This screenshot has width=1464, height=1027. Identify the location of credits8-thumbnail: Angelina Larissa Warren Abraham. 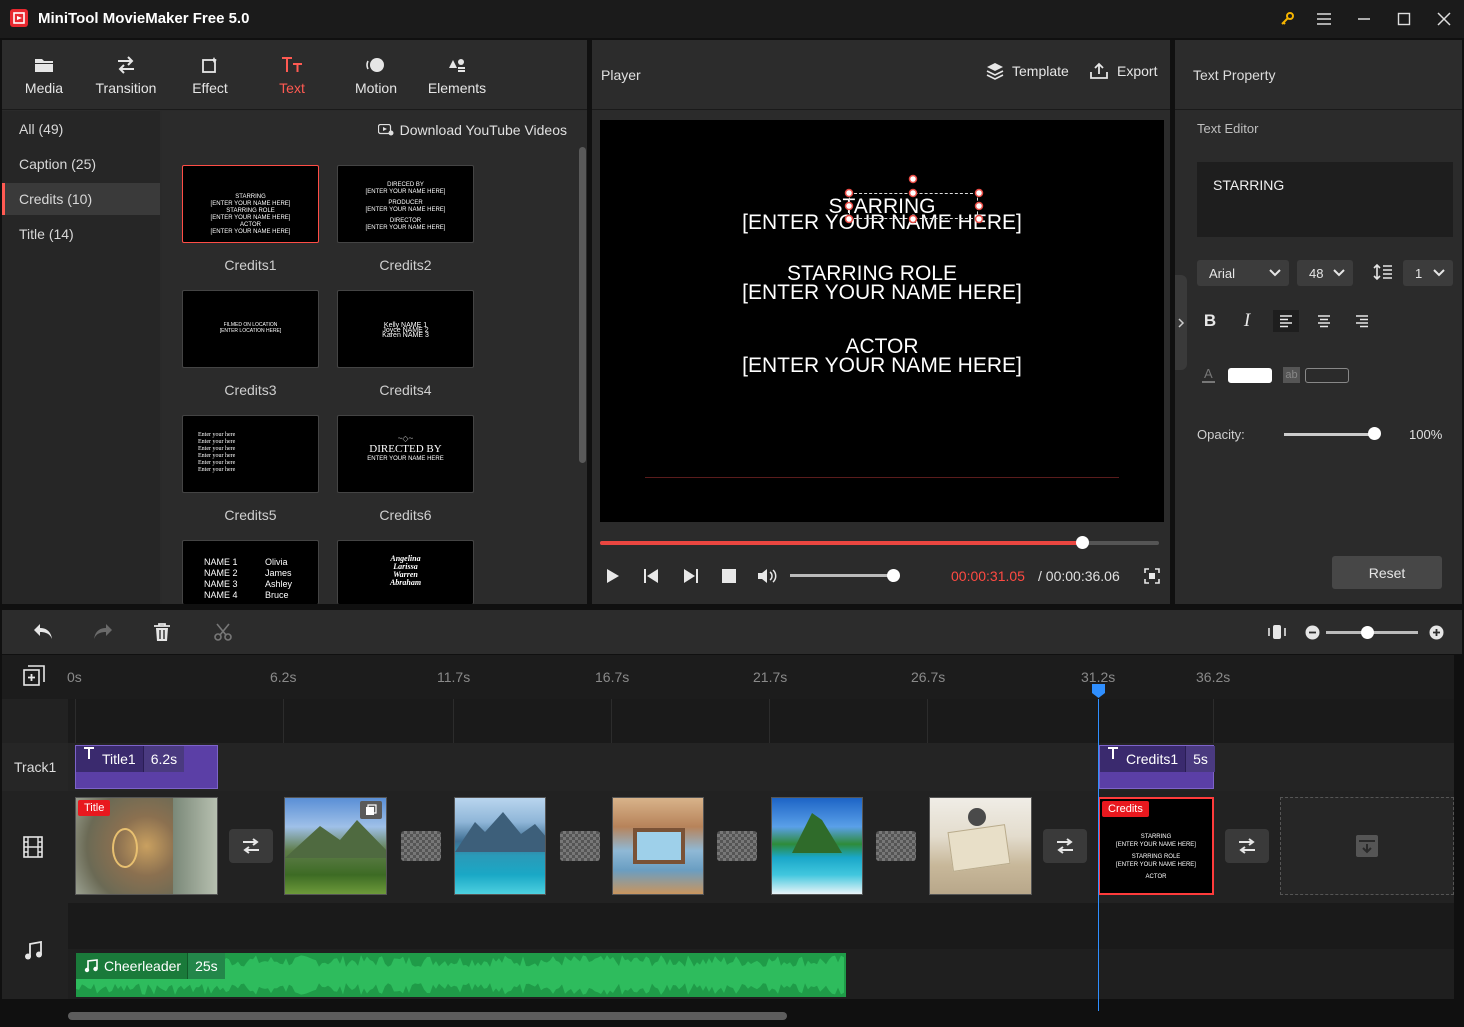
(405, 572).